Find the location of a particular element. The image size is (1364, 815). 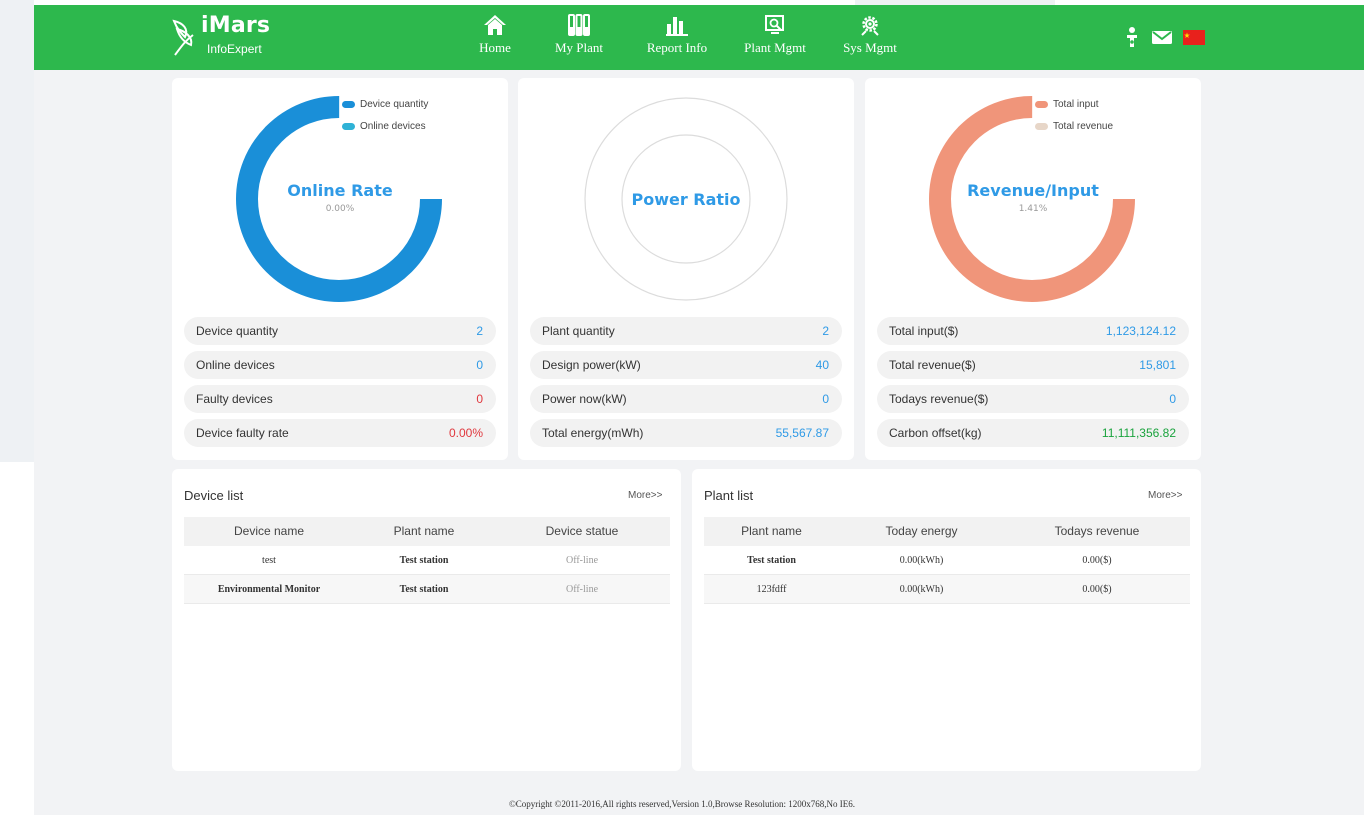

legend-label-total-input: Total input is located at coordinates (1076, 104).